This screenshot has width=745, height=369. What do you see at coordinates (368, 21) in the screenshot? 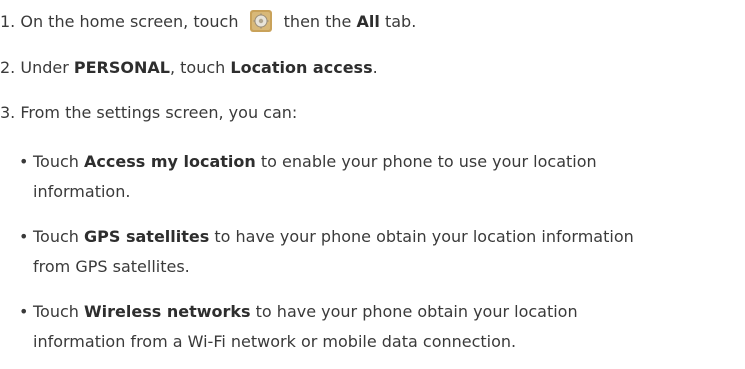
I see `all-tab-label: All` at bounding box center [368, 21].